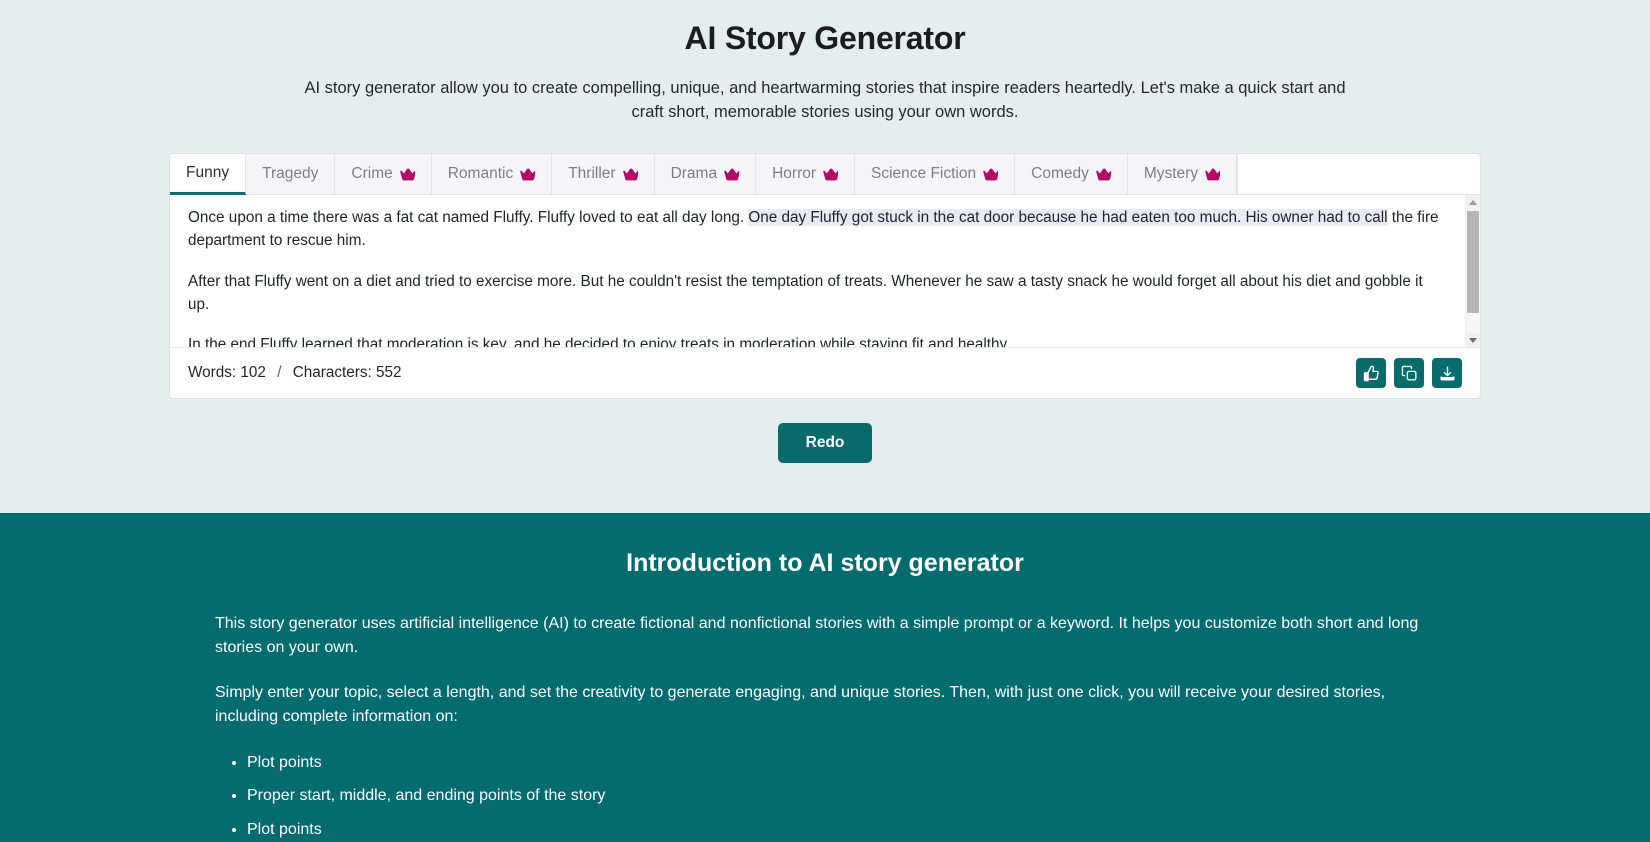 The width and height of the screenshot is (1650, 842). Describe the element at coordinates (825, 488) in the screenshot. I see `hero-bottom-spacer` at that location.